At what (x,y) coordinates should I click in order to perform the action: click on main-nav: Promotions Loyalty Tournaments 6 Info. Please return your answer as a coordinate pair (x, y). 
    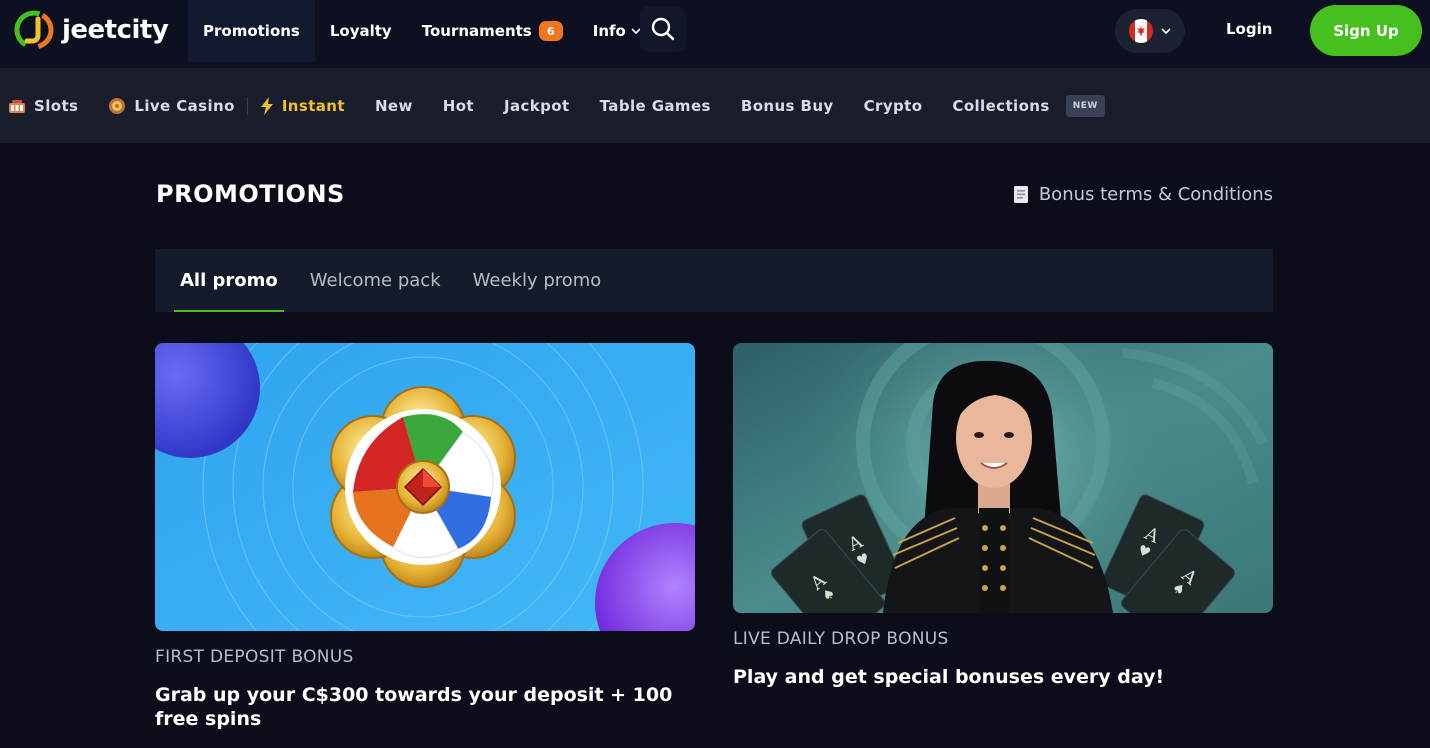
    Looking at the image, I should click on (422, 31).